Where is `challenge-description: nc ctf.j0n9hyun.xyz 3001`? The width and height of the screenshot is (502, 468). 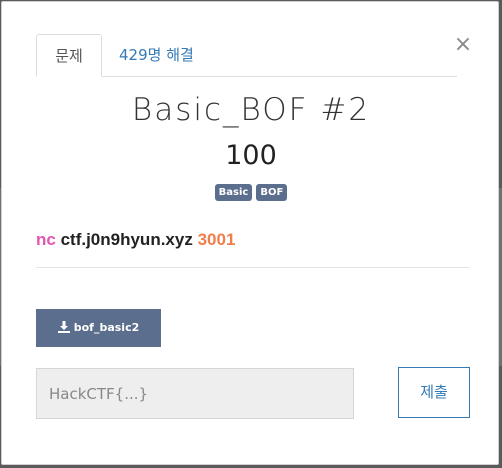
challenge-description: nc ctf.j0n9hyun.xyz 3001 is located at coordinates (135, 240).